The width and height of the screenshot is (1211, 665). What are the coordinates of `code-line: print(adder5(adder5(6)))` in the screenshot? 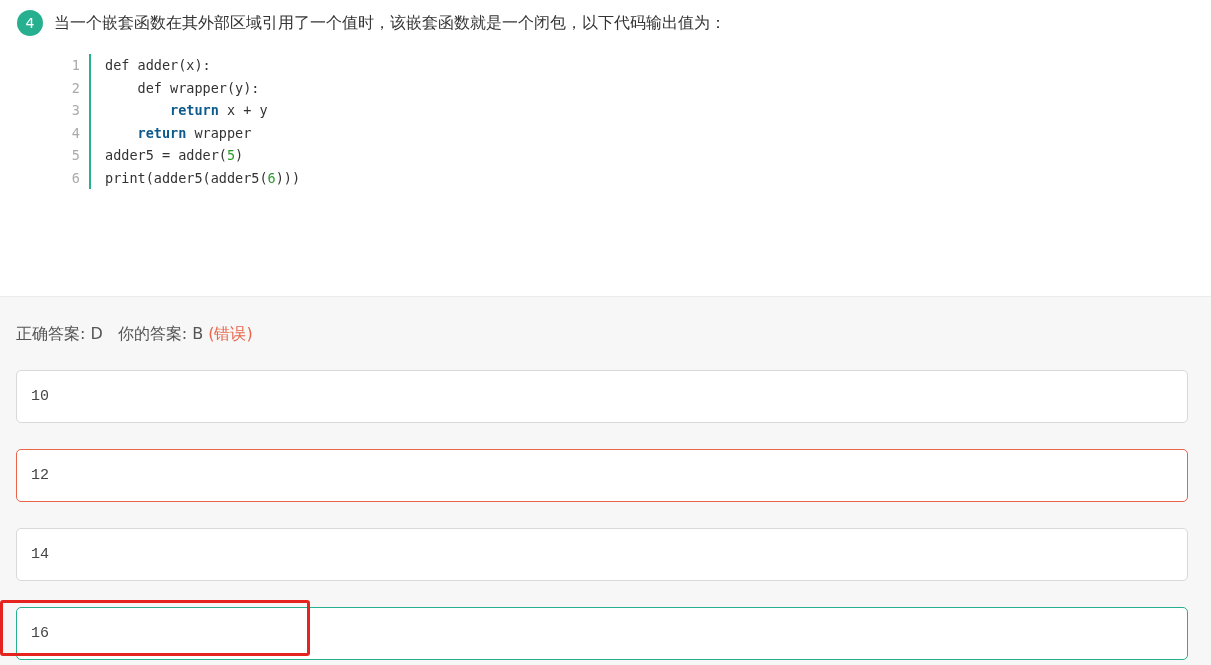 It's located at (202, 177).